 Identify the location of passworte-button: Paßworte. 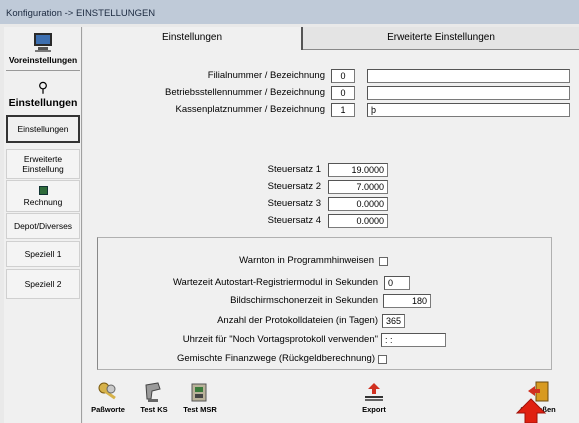
(108, 400).